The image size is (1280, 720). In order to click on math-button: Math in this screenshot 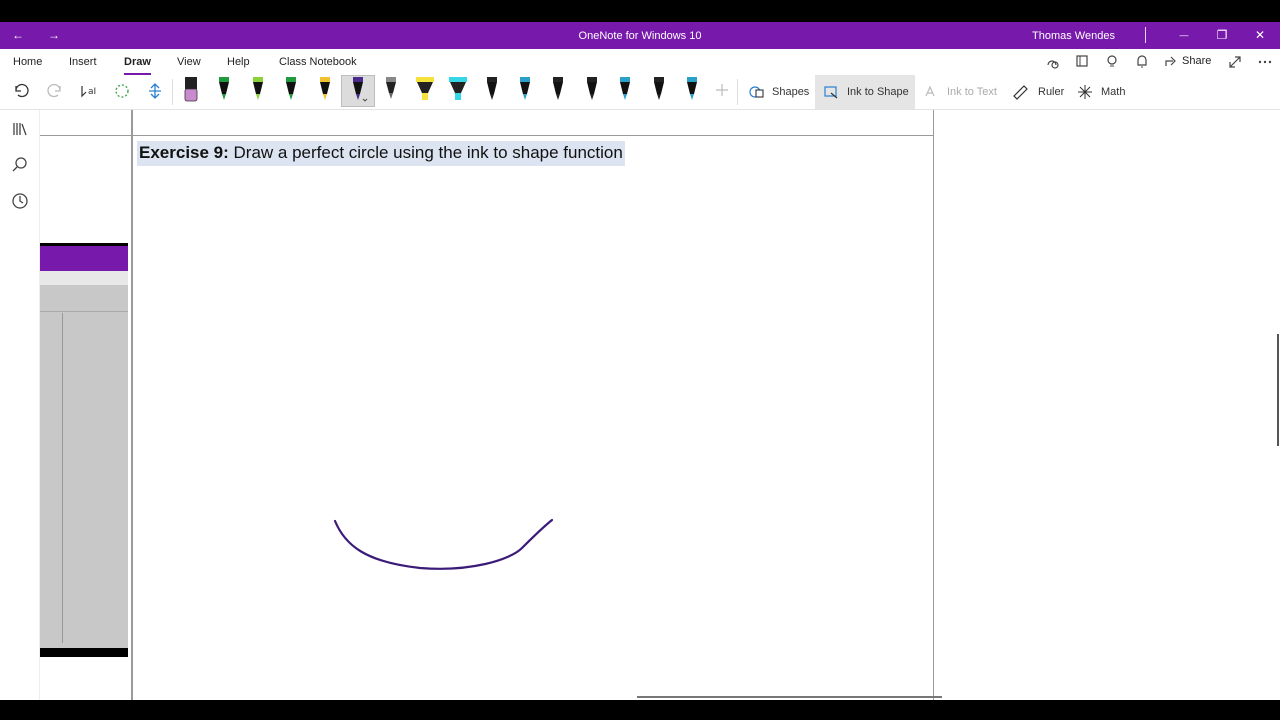, I will do `click(1101, 92)`.